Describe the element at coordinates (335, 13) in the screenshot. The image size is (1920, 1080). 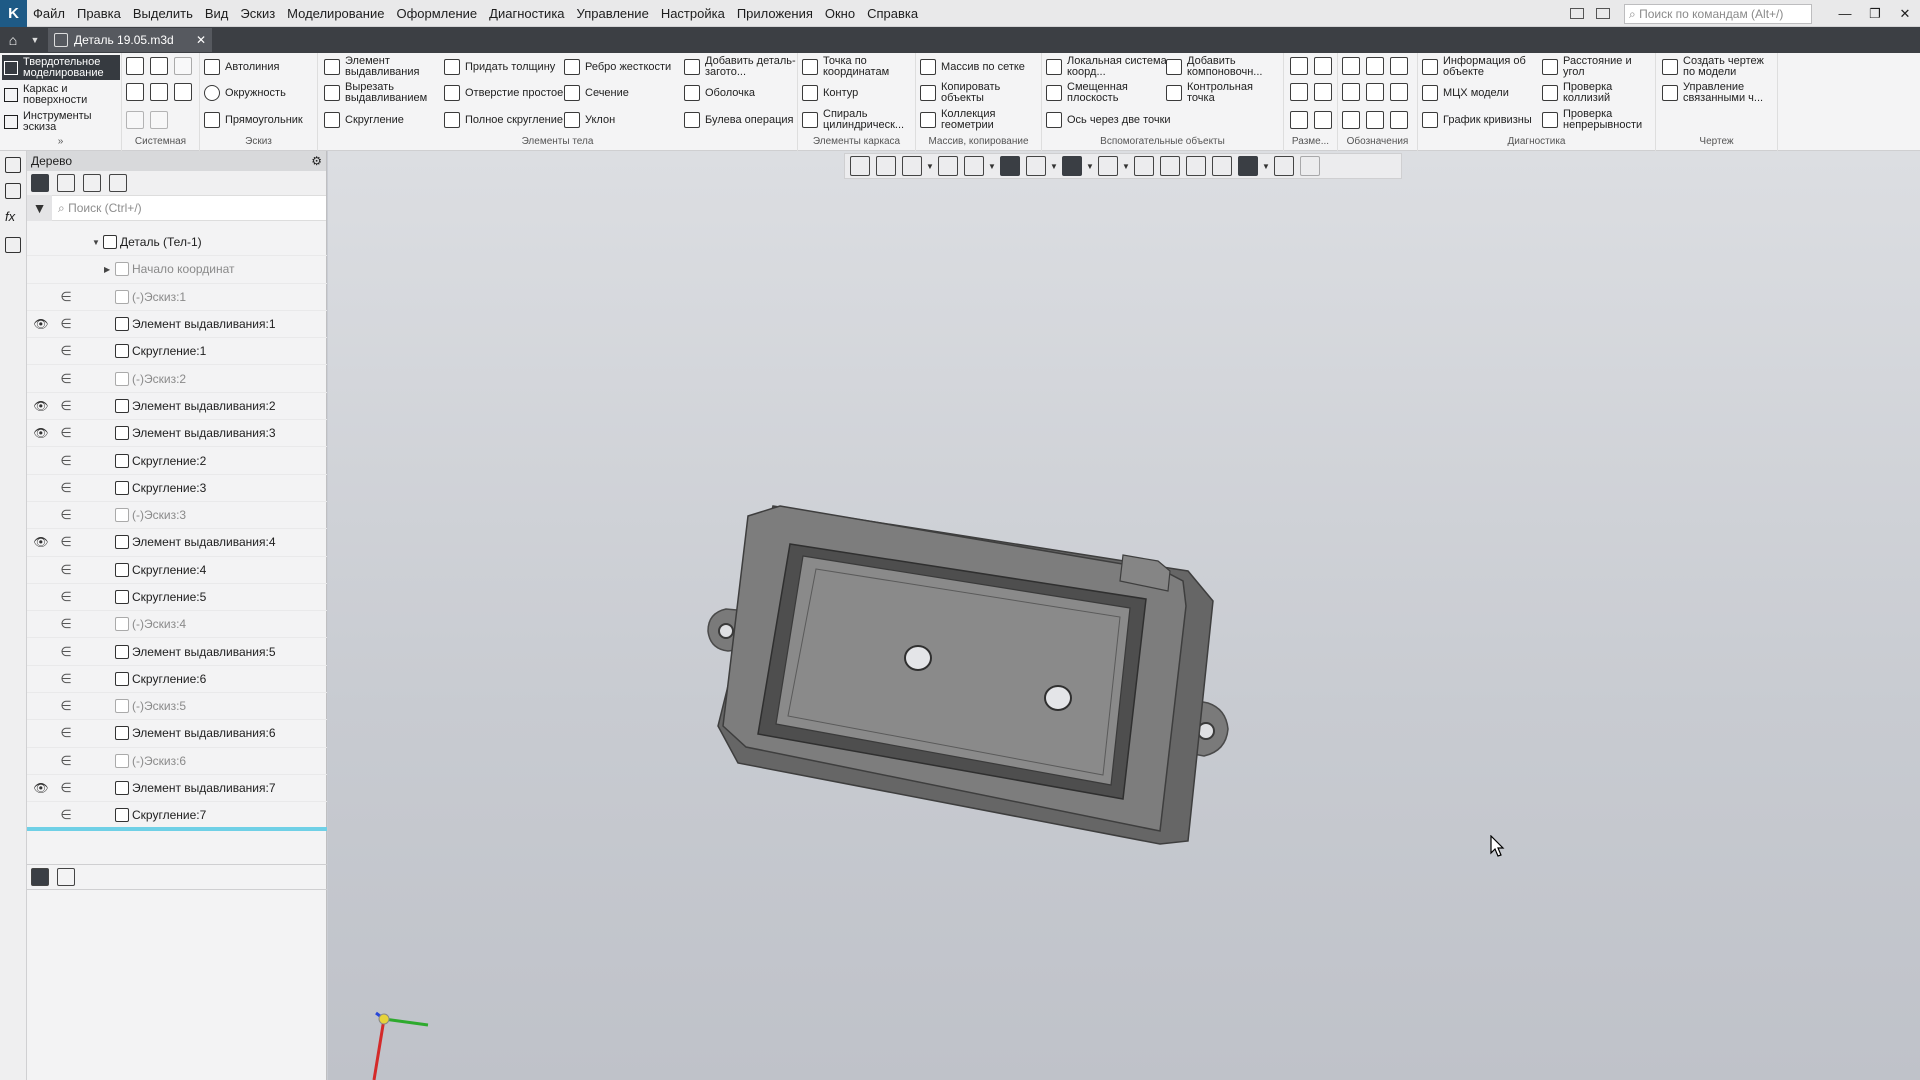
I see `menu-item-5: Моделирование` at that location.